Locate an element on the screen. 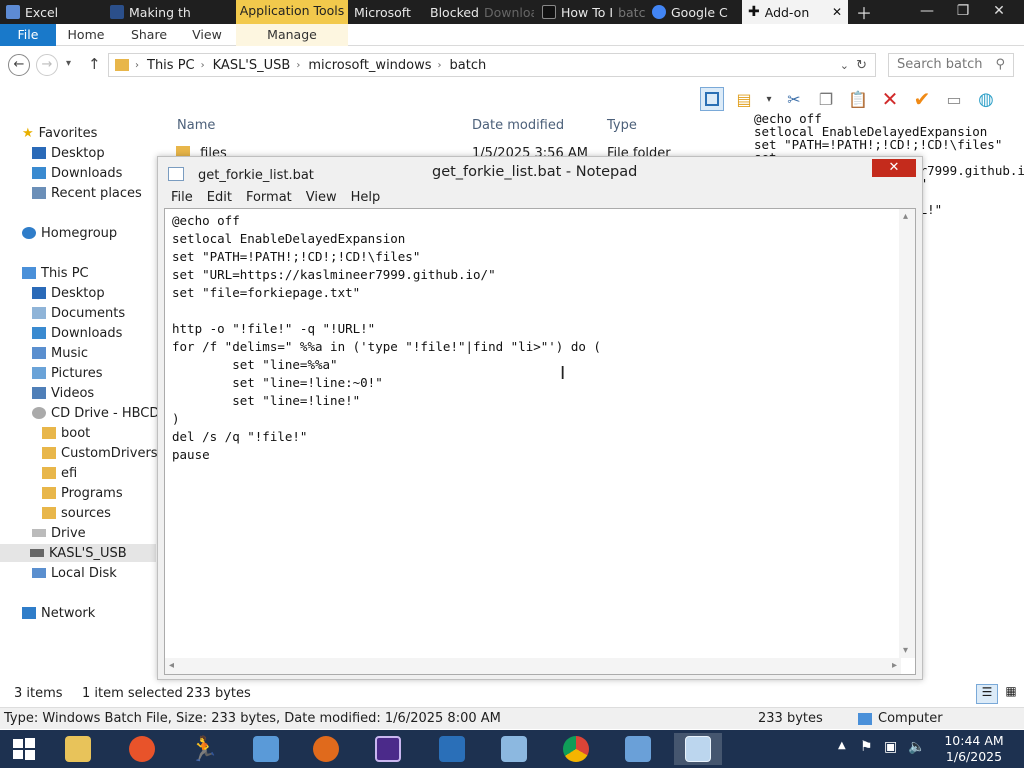 Image resolution: width=1024 pixels, height=768 pixels. nav-fav-downloads: Downloads is located at coordinates (77, 173).